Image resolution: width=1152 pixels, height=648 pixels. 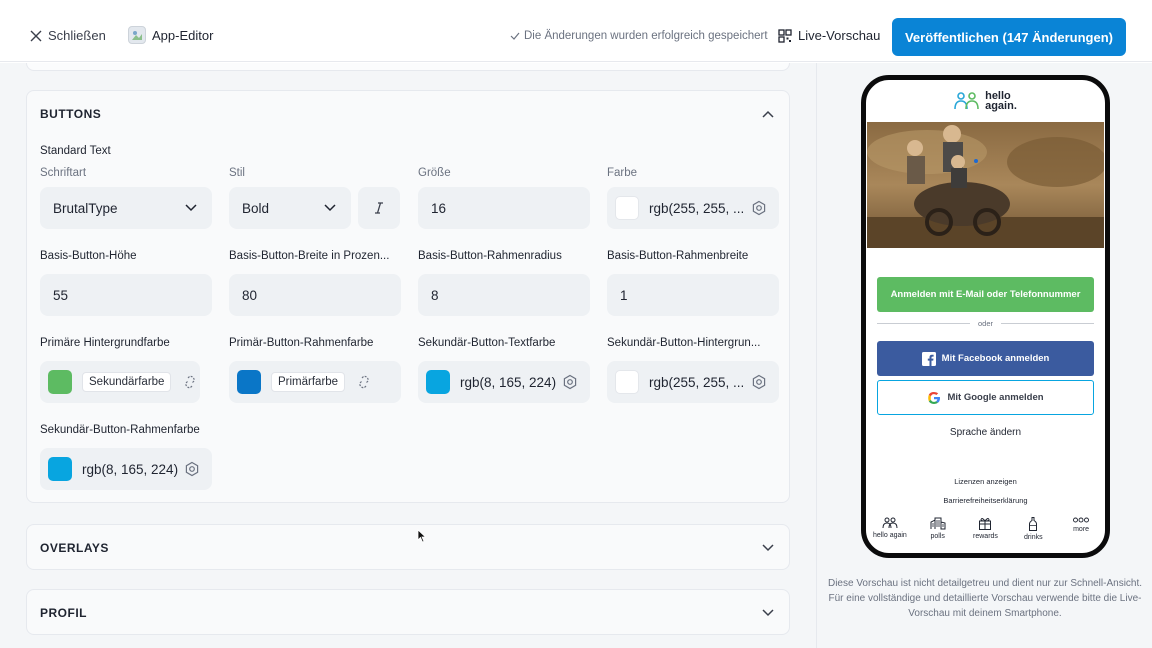 I want to click on height-label: Basis-Button-Höhe, so click(x=88, y=256).